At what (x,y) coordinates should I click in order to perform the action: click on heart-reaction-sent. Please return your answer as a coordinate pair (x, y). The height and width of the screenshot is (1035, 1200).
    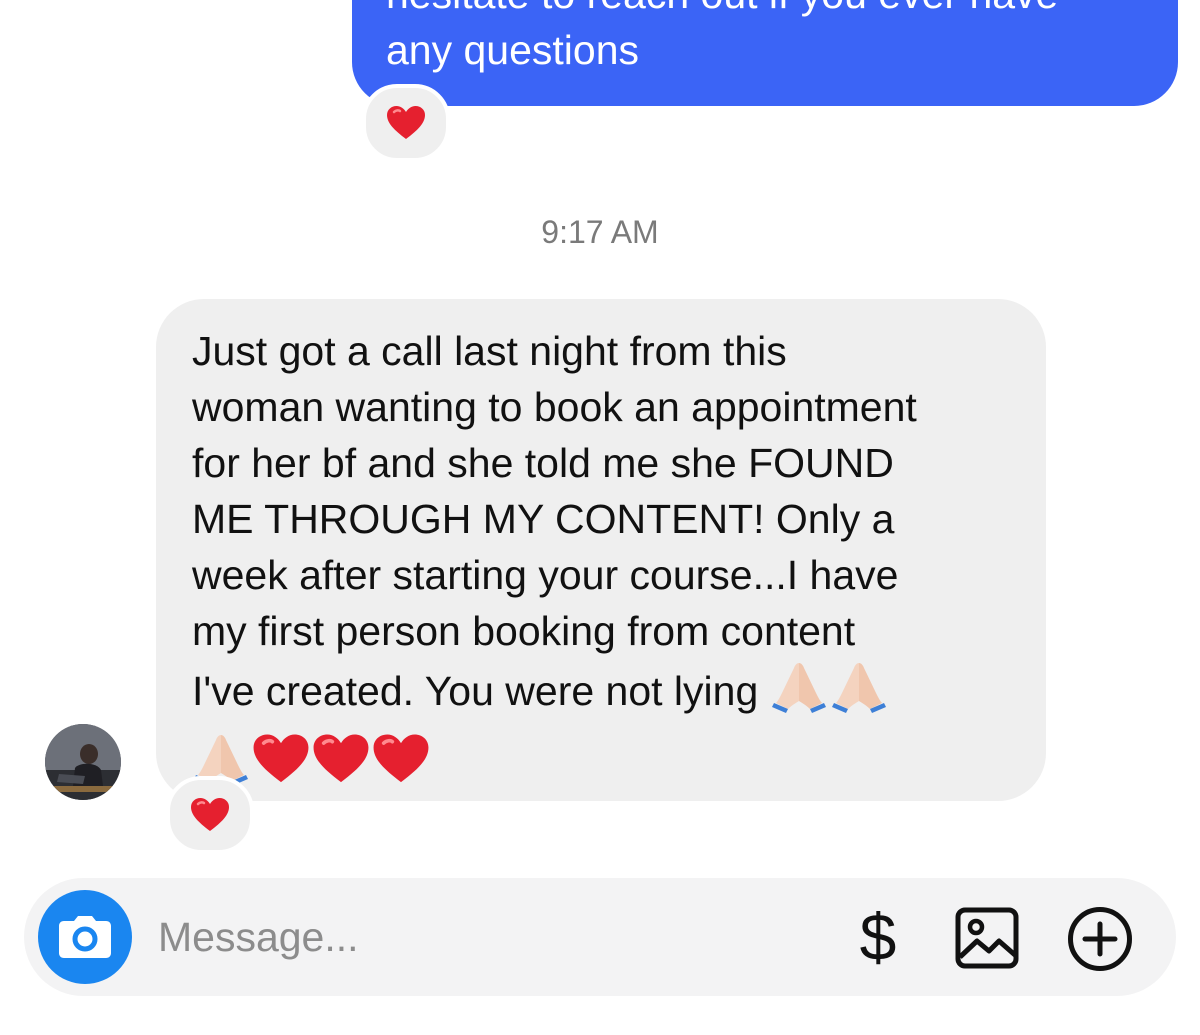
    Looking at the image, I should click on (406, 123).